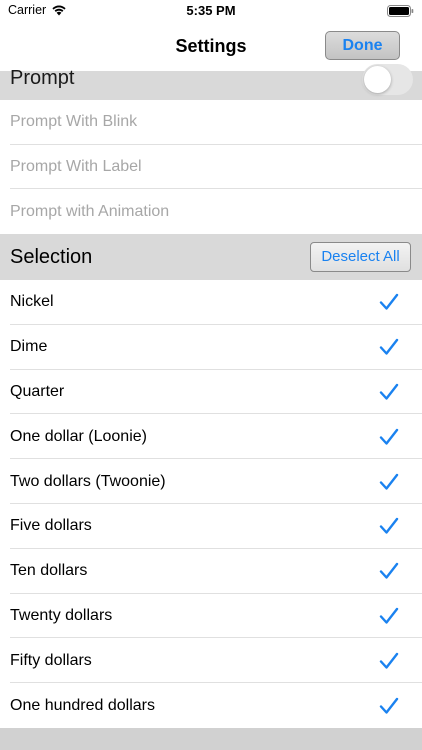  What do you see at coordinates (211, 46) in the screenshot?
I see `navigation-bar: Settings Done` at bounding box center [211, 46].